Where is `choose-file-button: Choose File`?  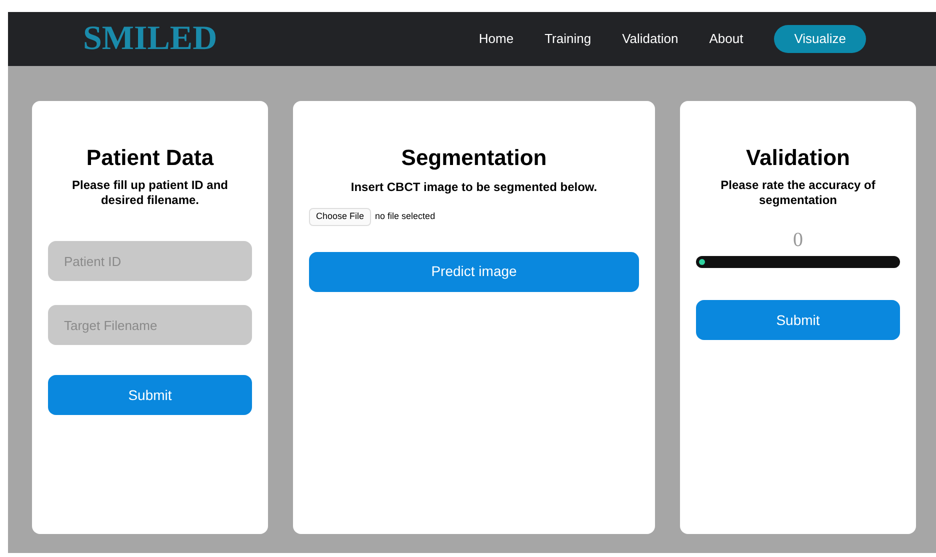 choose-file-button: Choose File is located at coordinates (340, 217).